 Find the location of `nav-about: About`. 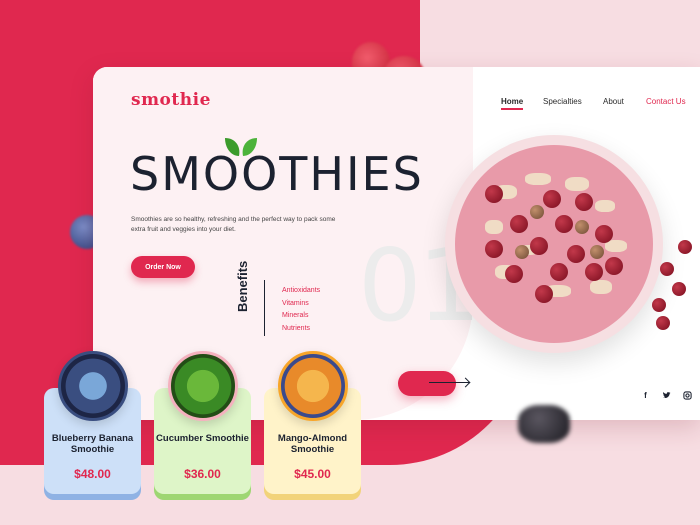

nav-about: About is located at coordinates (613, 101).